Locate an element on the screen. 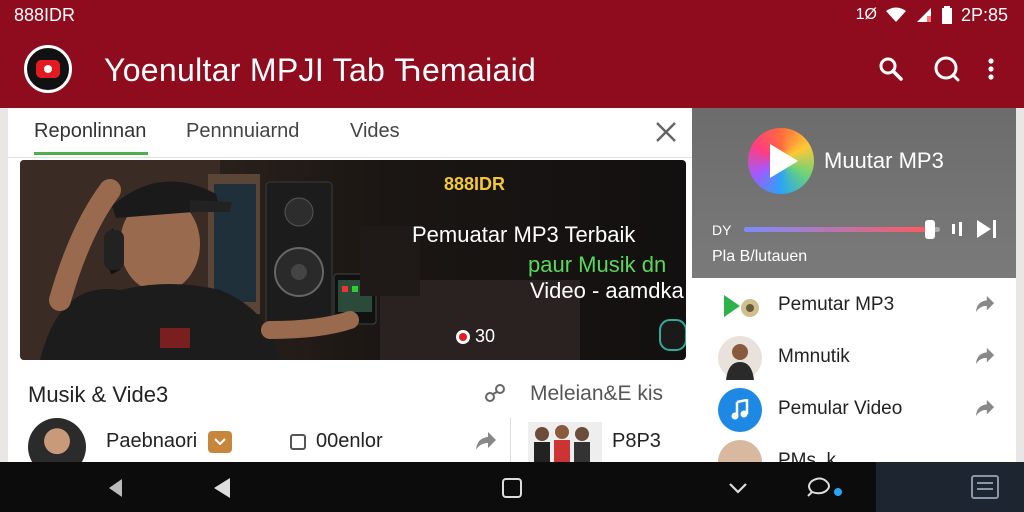 This screenshot has height=512, width=1024. overflow-menu-button is located at coordinates (991, 69).